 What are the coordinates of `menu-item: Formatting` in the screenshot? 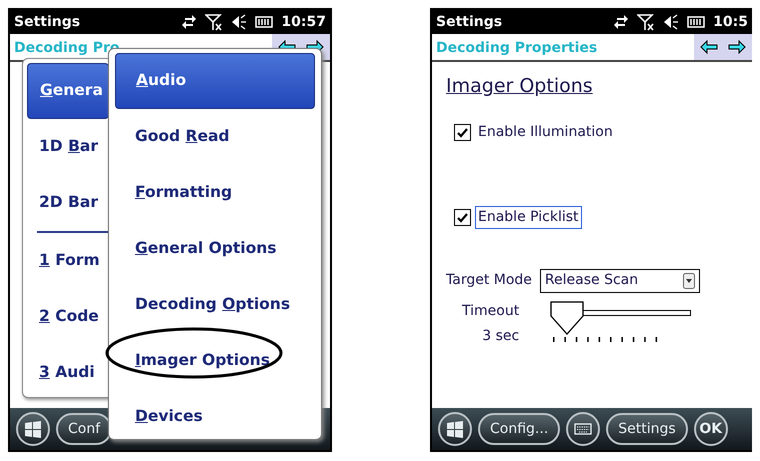 It's located at (215, 193).